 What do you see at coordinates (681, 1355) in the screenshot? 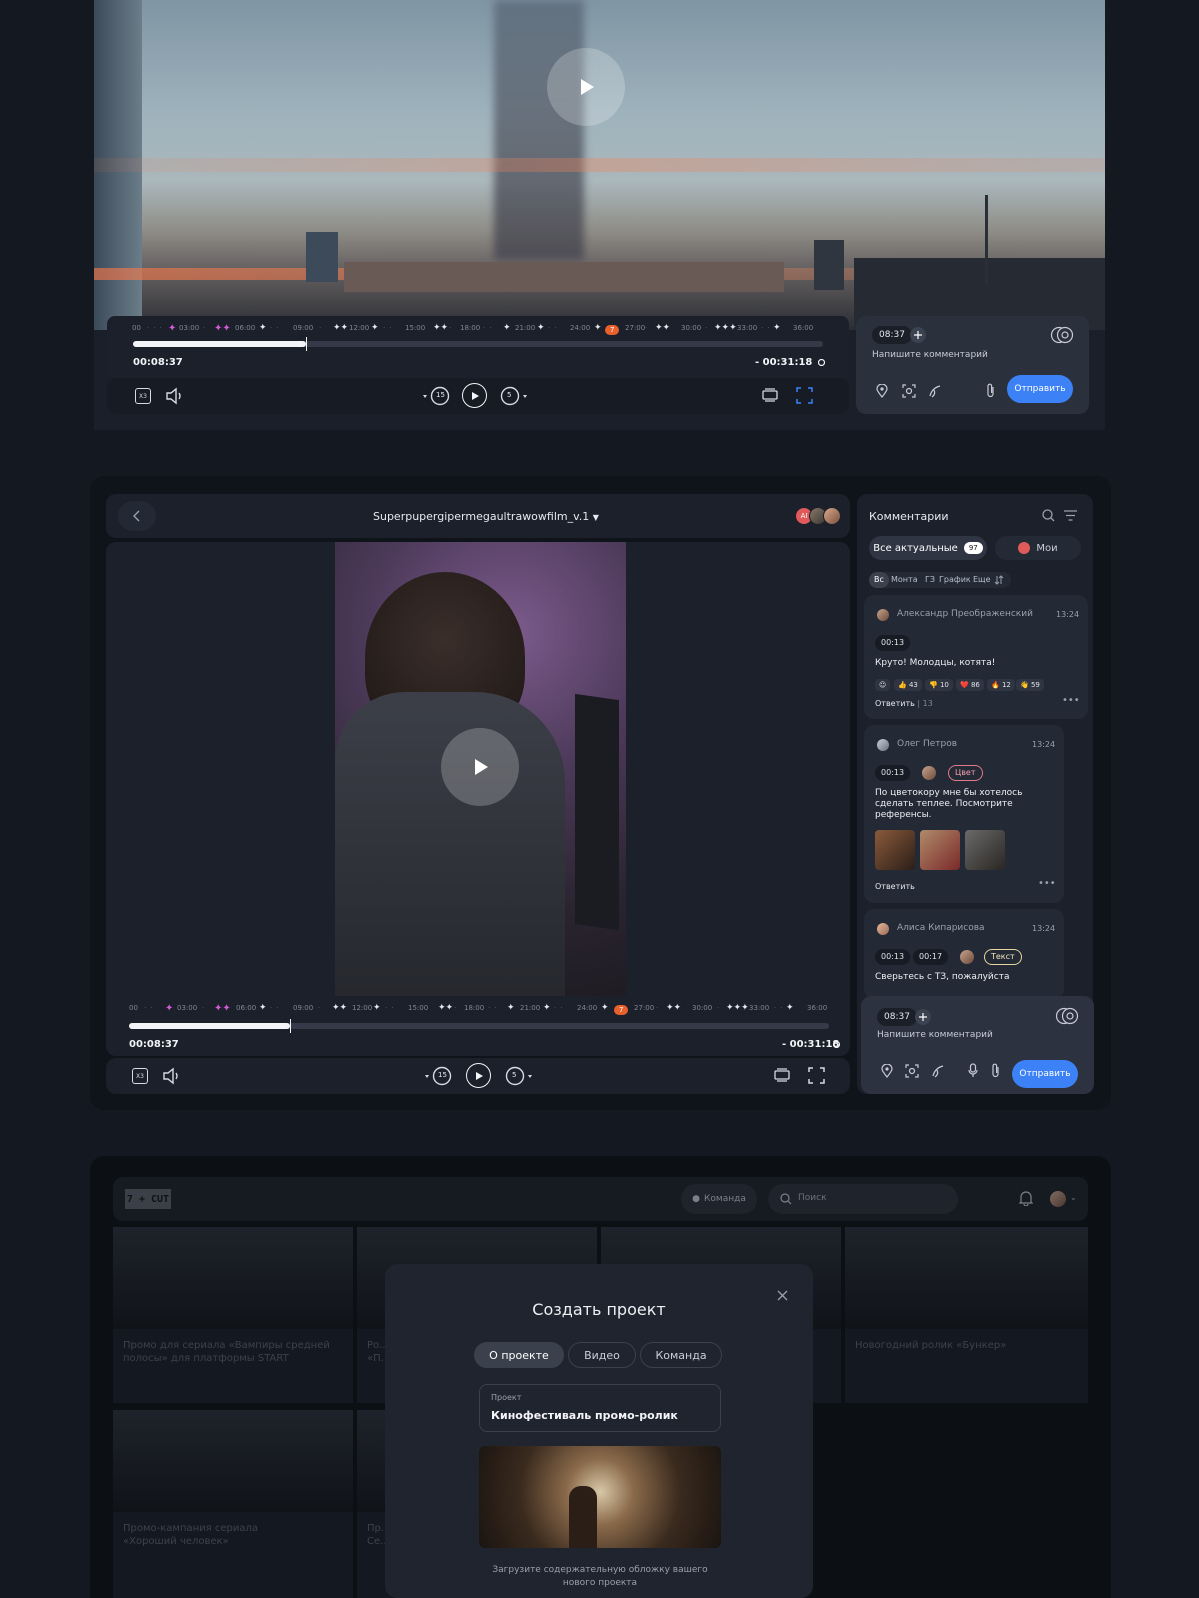
I see `tab-team: Команда` at bounding box center [681, 1355].